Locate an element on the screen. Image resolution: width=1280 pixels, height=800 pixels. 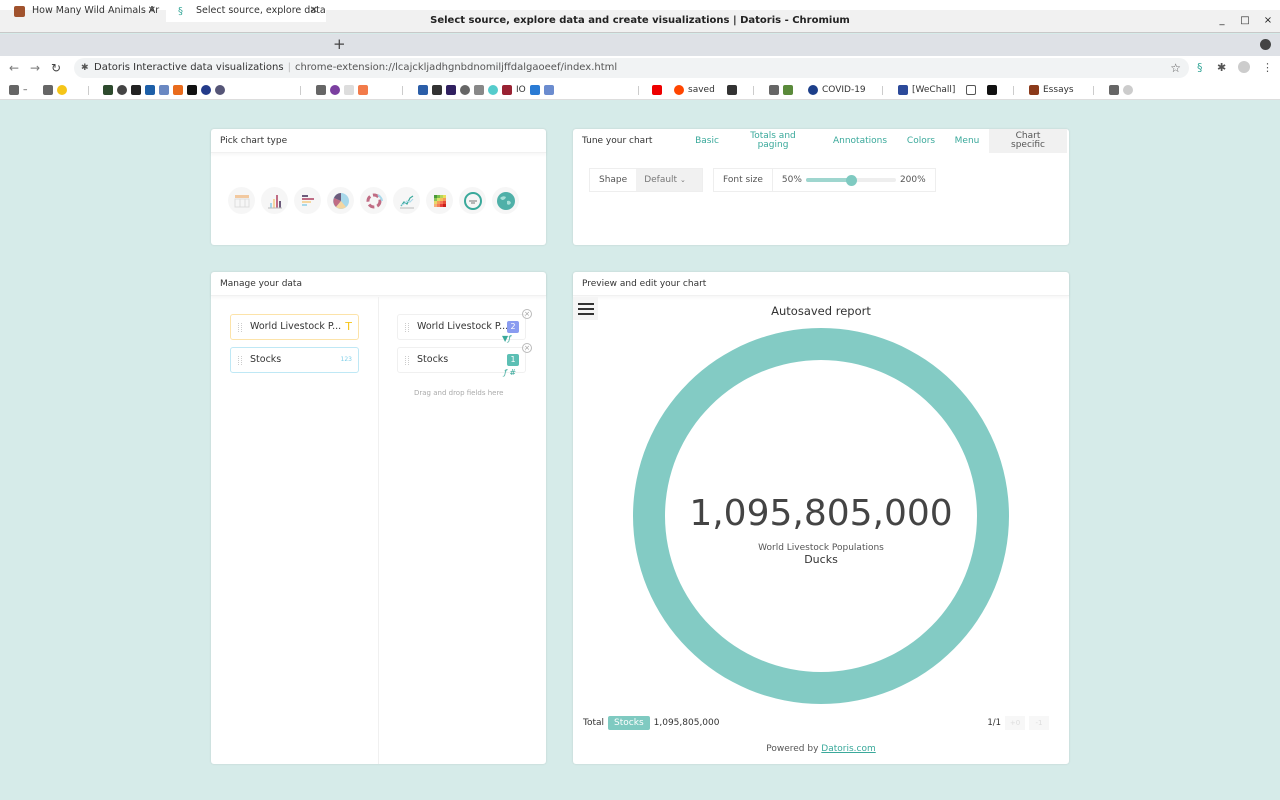
font-max-label: 200% is located at coordinates (912, 180).